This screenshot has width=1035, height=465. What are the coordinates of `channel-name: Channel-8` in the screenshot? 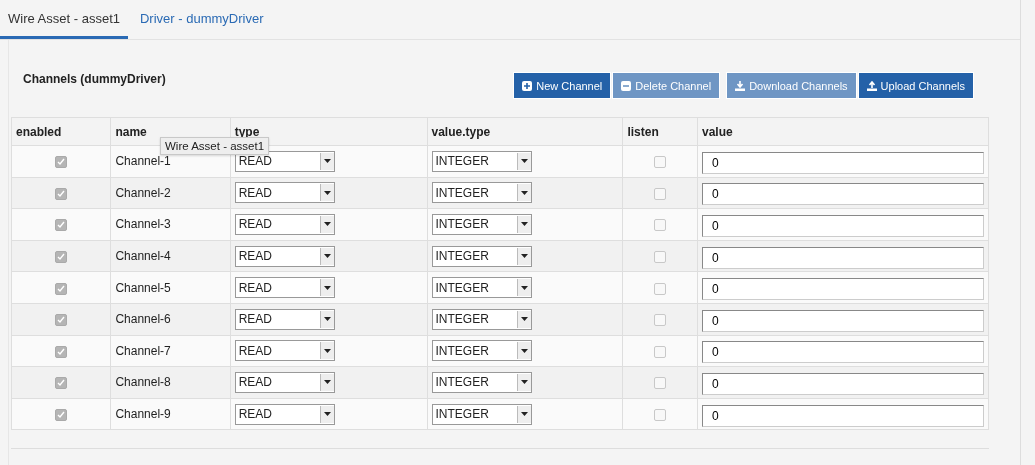 It's located at (143, 382).